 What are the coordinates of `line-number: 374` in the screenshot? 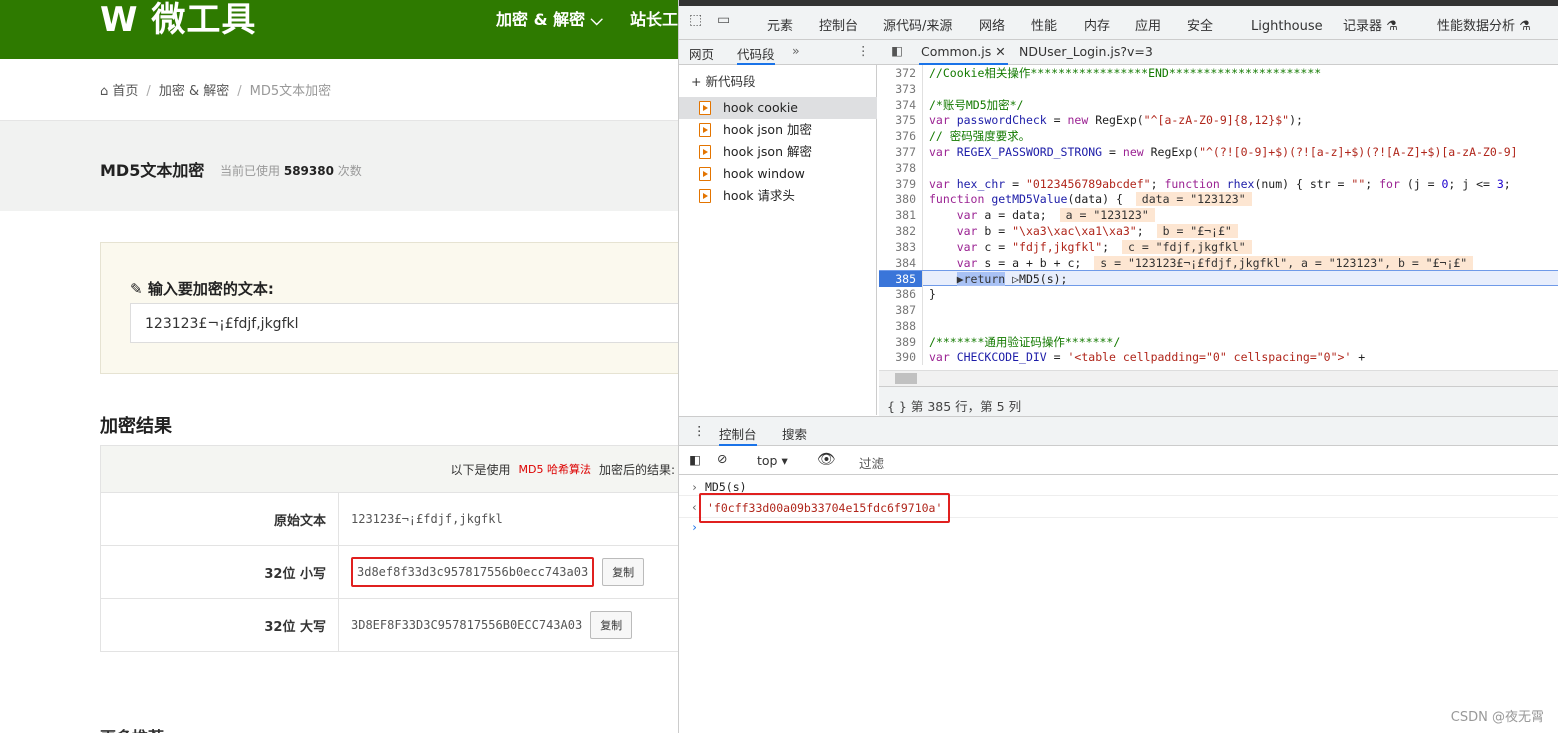 It's located at (901, 104).